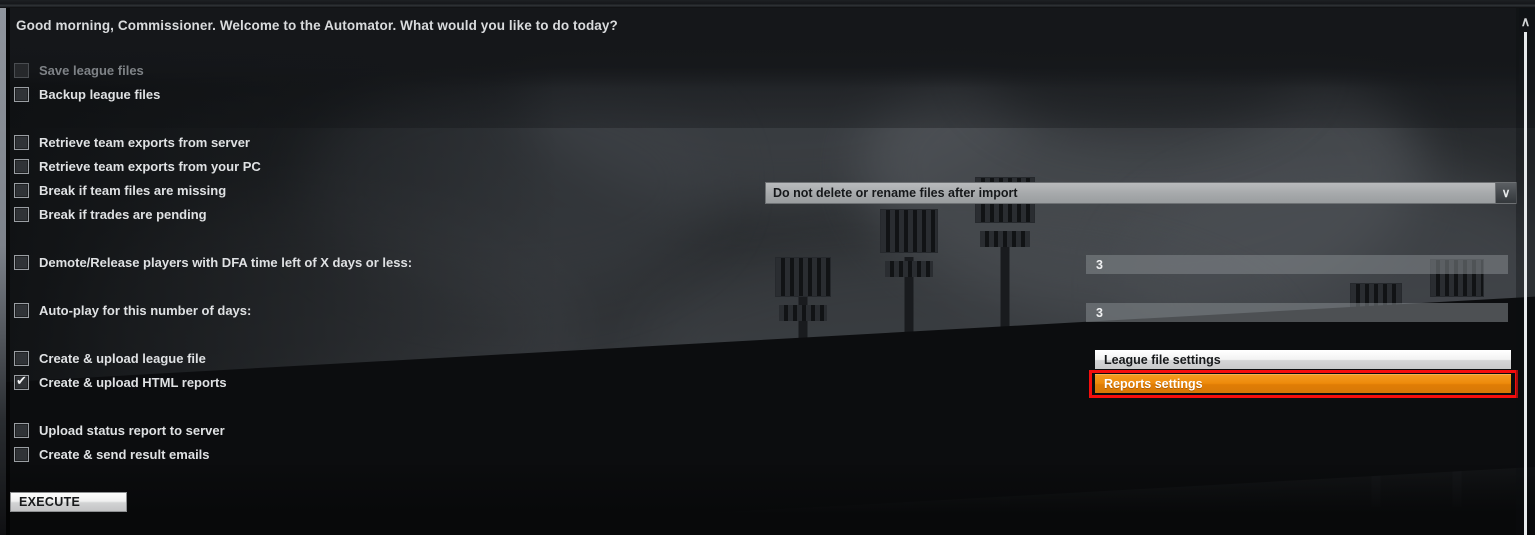 The width and height of the screenshot is (1535, 535). What do you see at coordinates (144, 142) in the screenshot?
I see `option-label-retrieve-exports-server: Retrieve team exports from server` at bounding box center [144, 142].